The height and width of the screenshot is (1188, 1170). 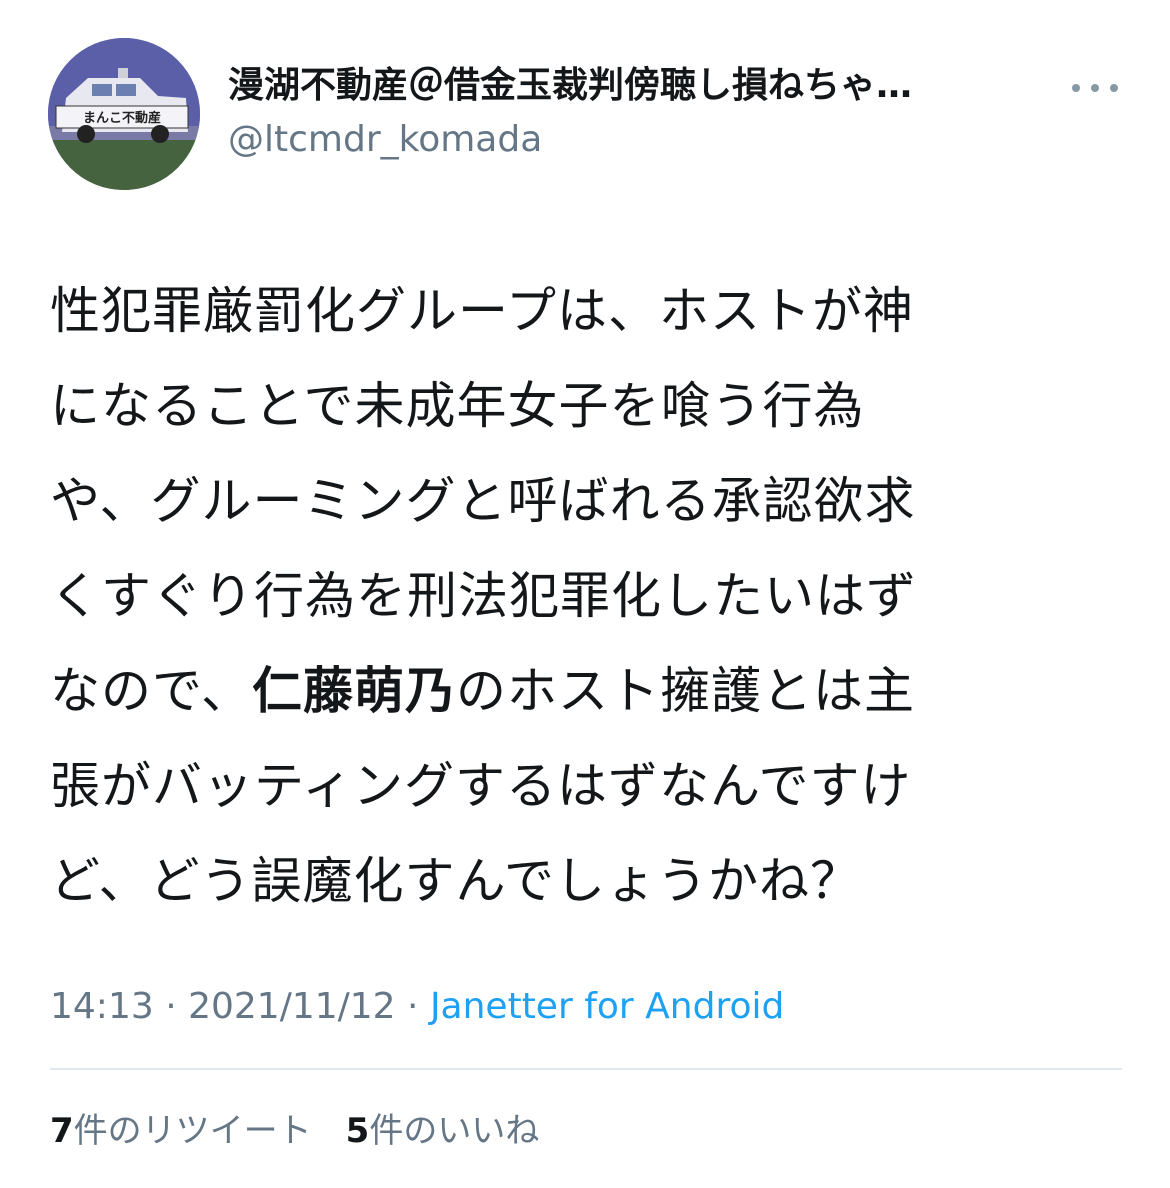 I want to click on divider, so click(x=586, y=1069).